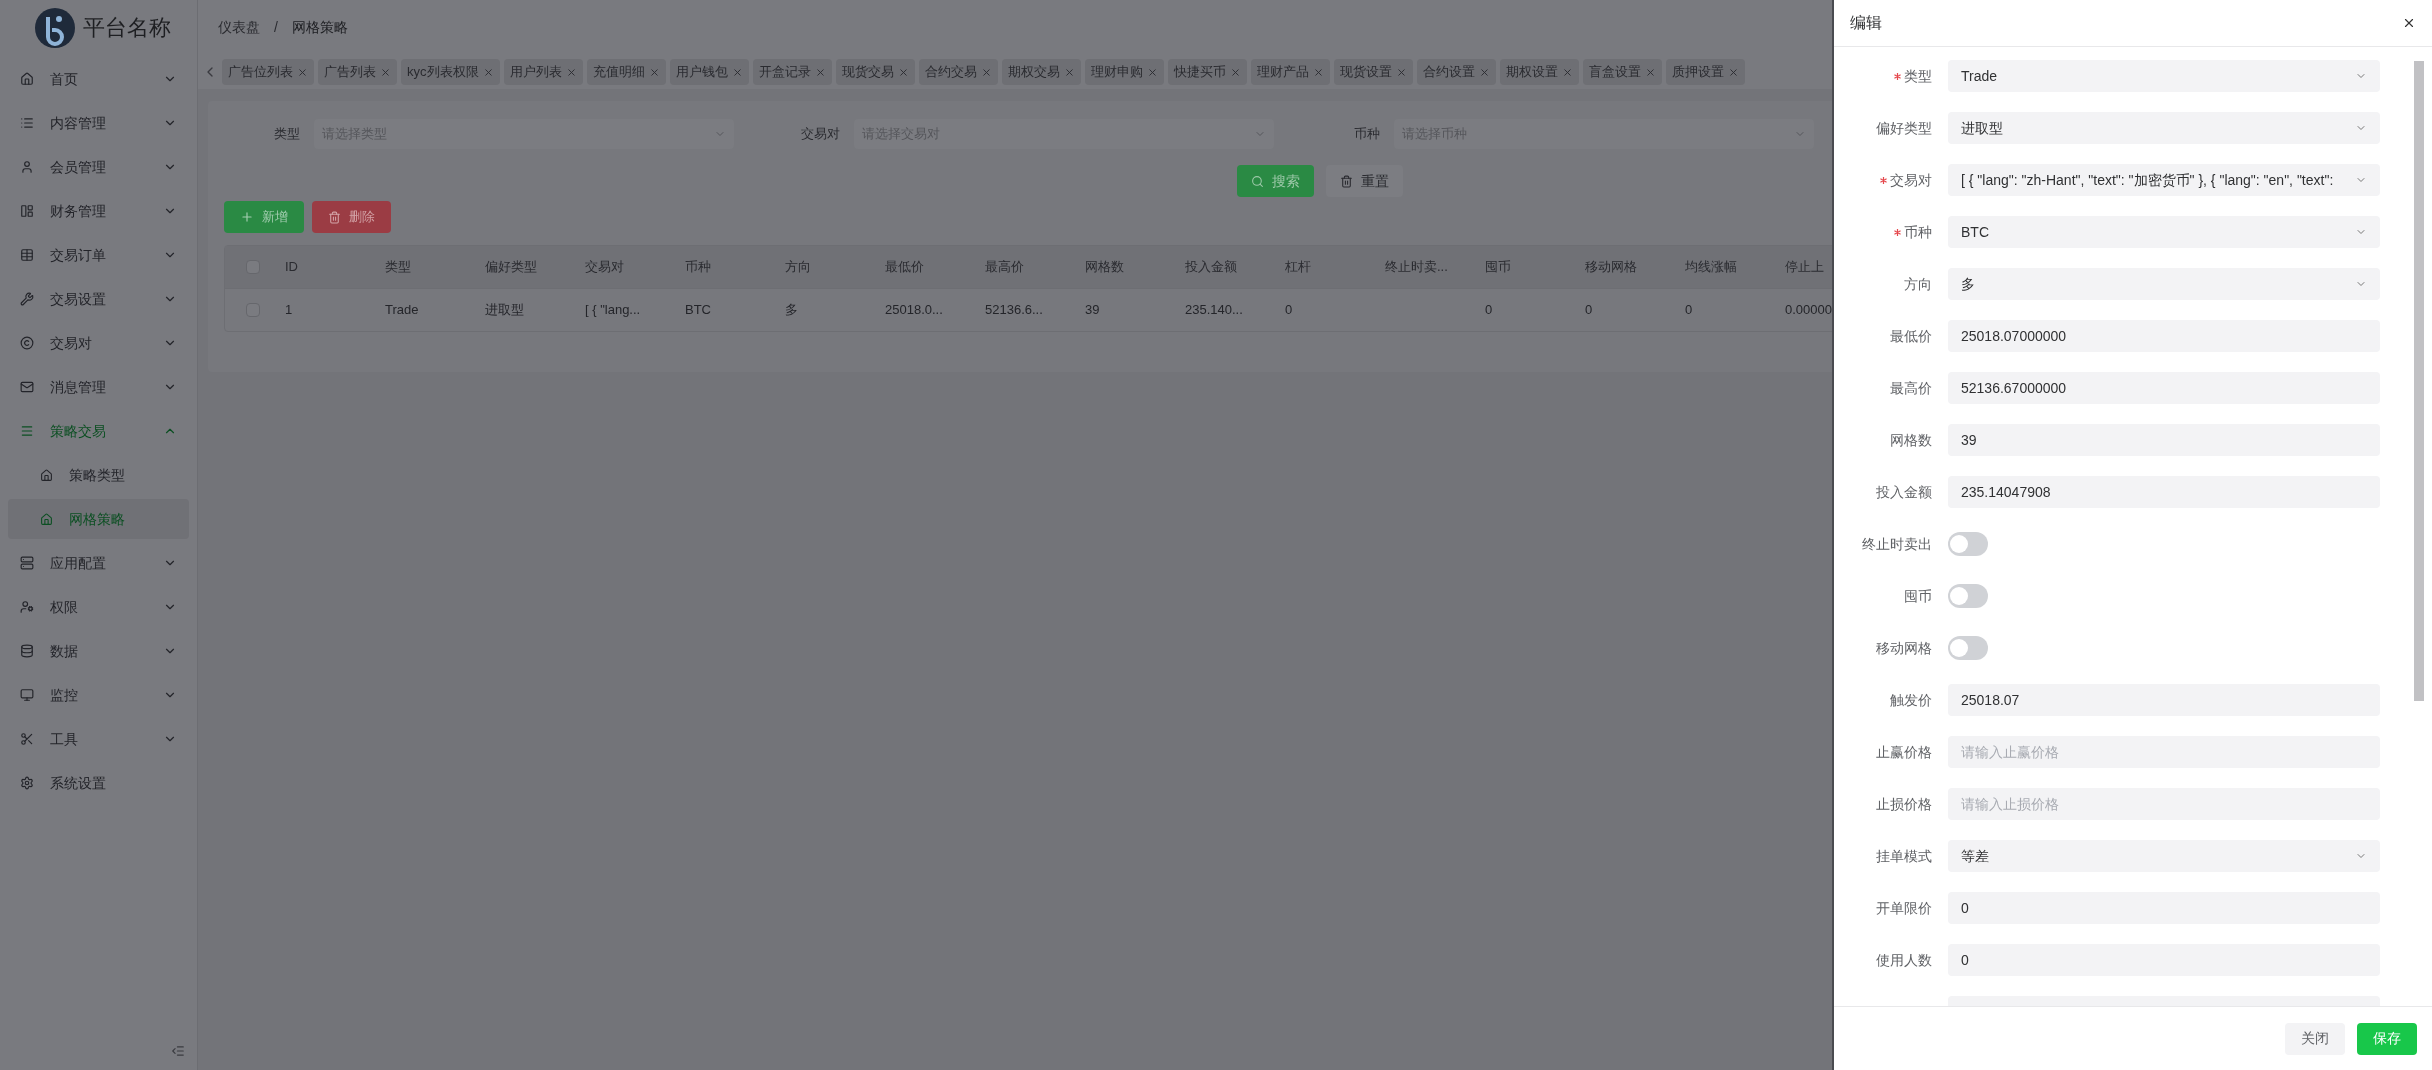 Image resolution: width=2432 pixels, height=1070 pixels. I want to click on close-icon, so click(2409, 23).